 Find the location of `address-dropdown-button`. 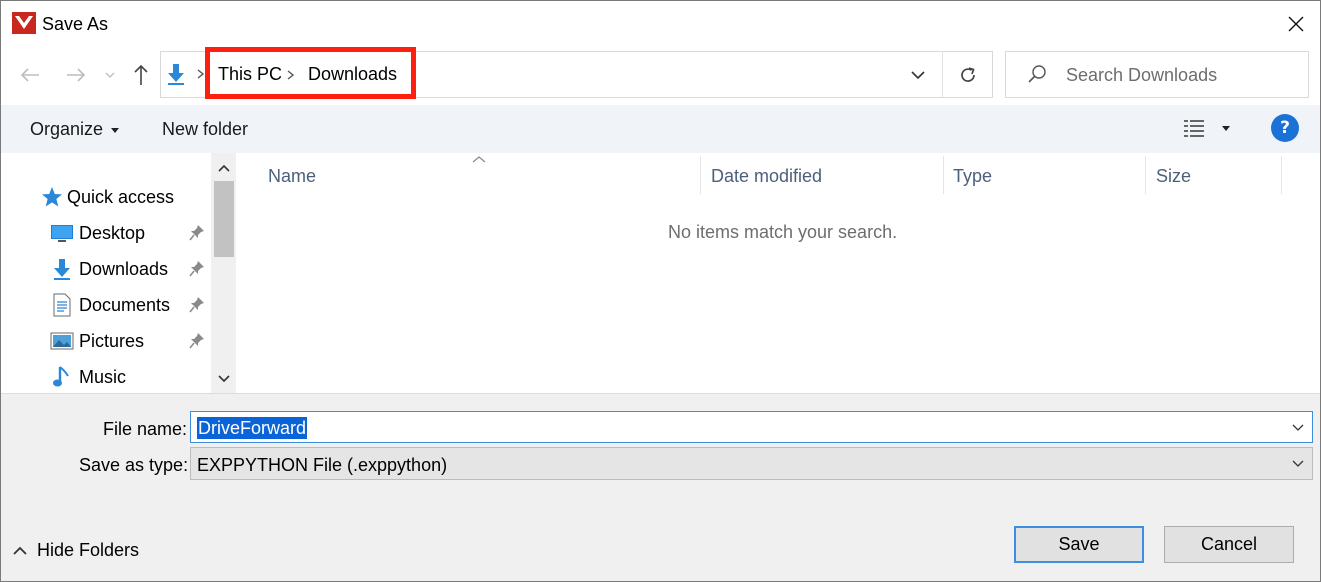

address-dropdown-button is located at coordinates (918, 75).